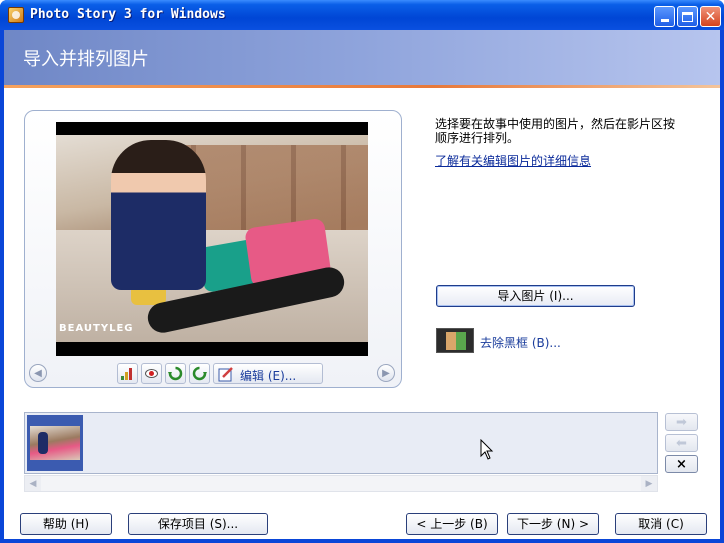 The width and height of the screenshot is (724, 543). I want to click on minimize-icon, so click(664, 20).